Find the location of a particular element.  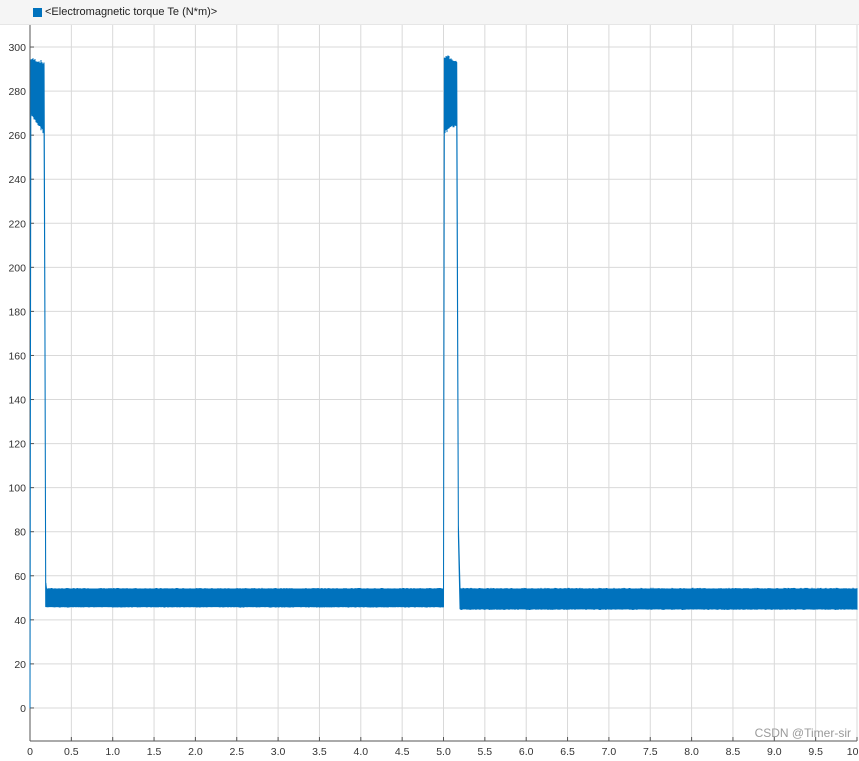

y-tick-label: 180 is located at coordinates (17, 312).